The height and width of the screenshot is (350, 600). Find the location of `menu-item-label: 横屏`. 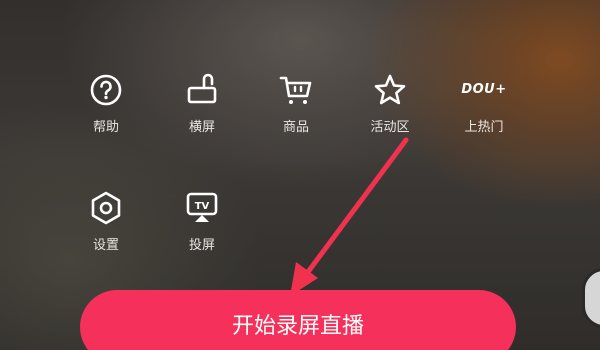

menu-item-label: 横屏 is located at coordinates (201, 127).